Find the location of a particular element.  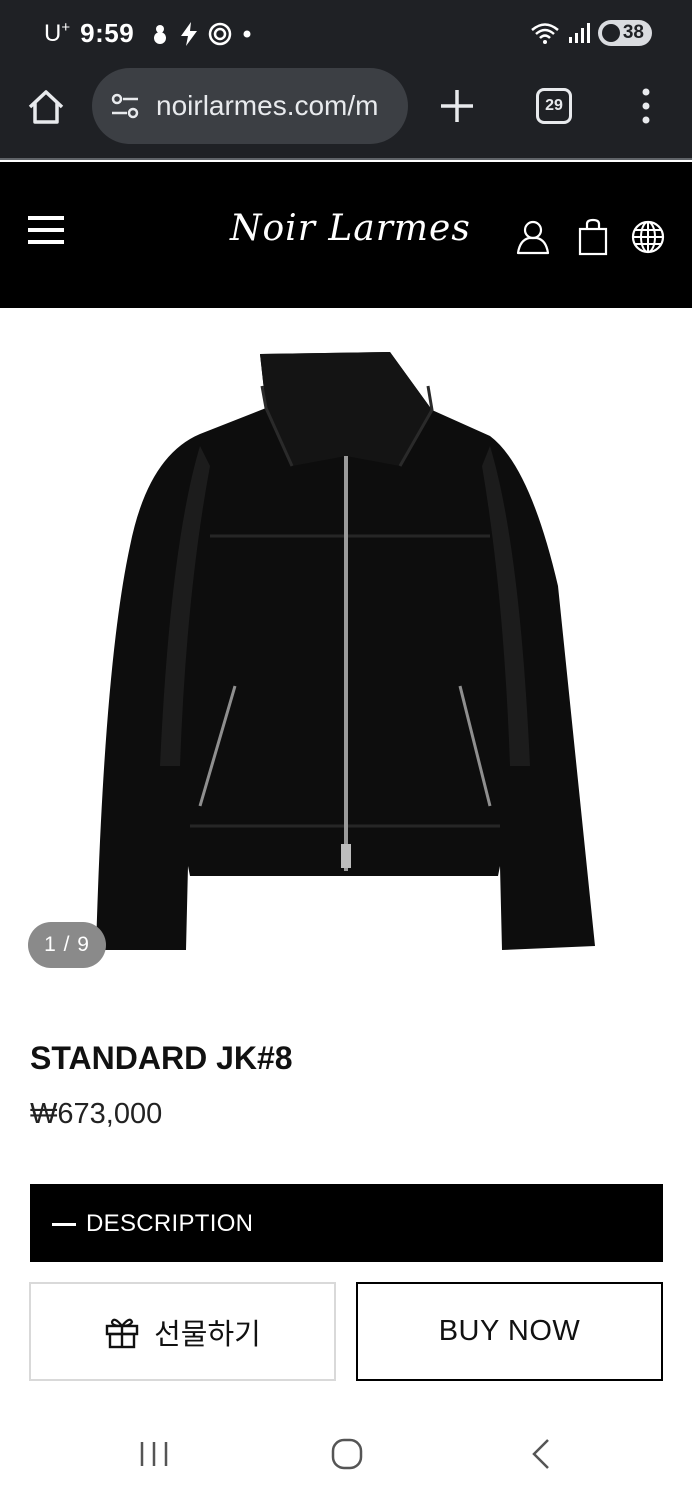

target-icon is located at coordinates (220, 33).